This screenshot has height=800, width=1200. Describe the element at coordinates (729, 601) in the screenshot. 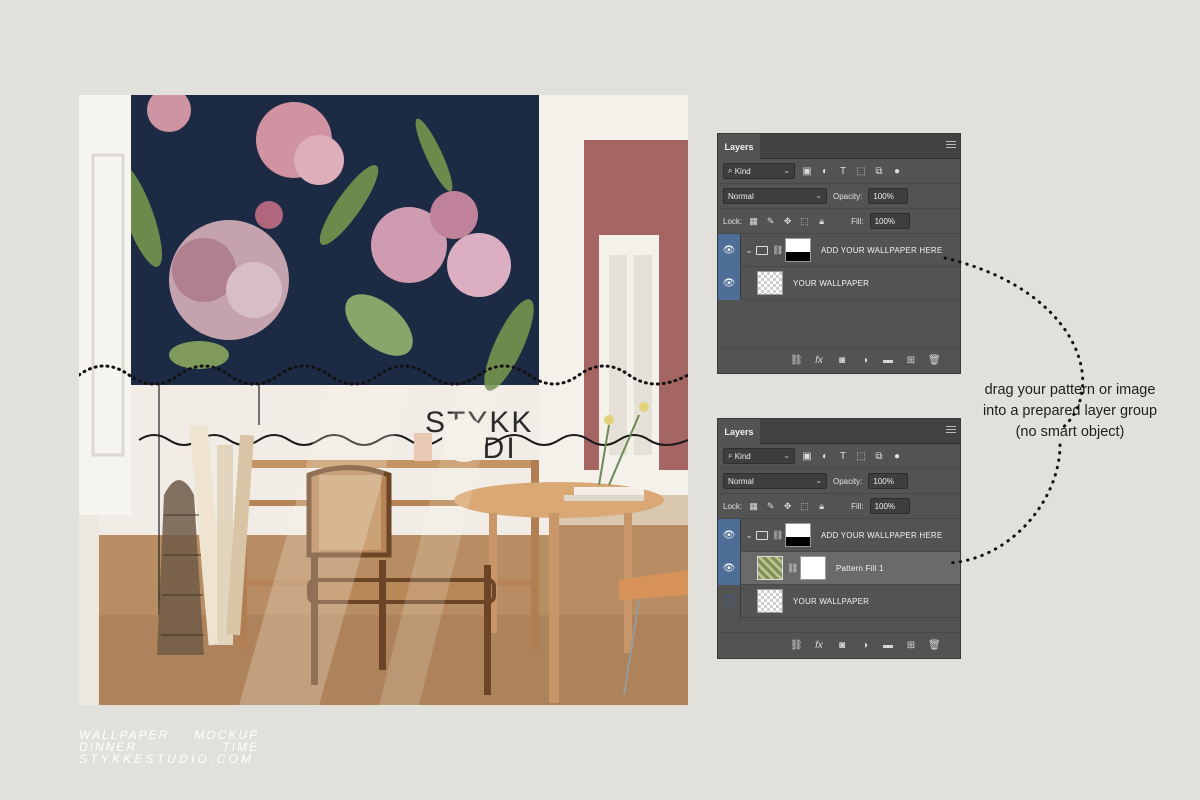

I see `visibility-toggle-off` at that location.